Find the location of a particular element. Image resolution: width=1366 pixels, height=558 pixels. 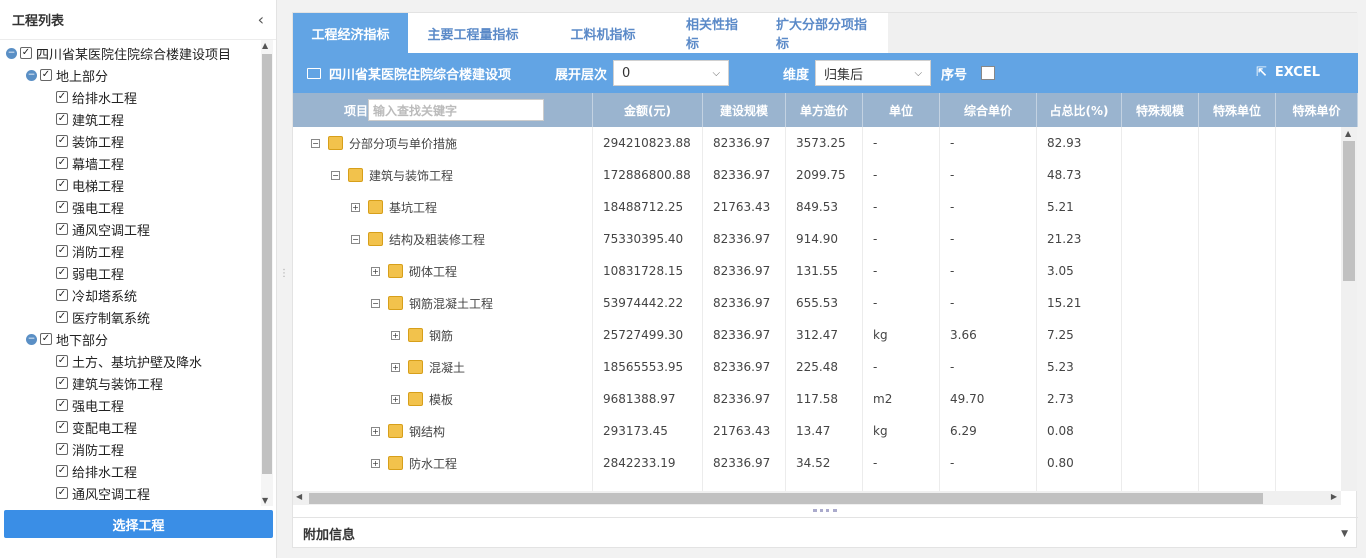

column-header: 综合单价 is located at coordinates (988, 110).